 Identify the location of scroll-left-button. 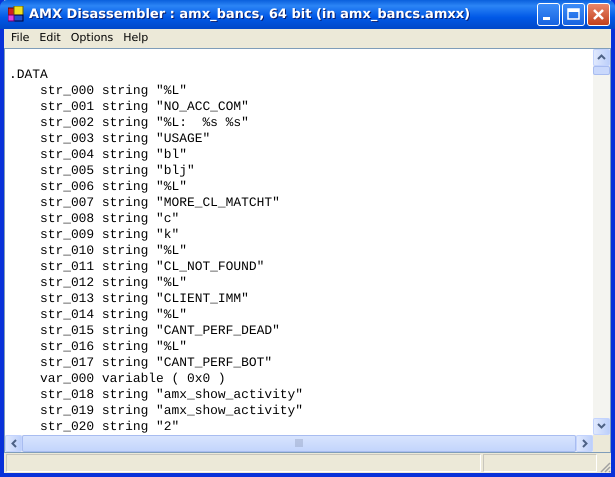
(13, 443).